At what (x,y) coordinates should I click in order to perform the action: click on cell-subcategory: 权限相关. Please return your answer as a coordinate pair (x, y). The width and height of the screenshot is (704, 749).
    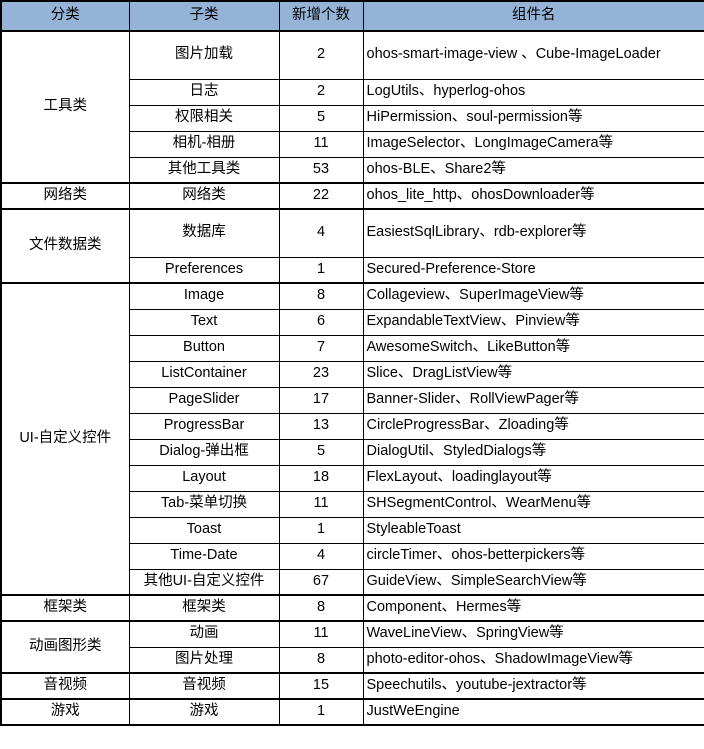
    Looking at the image, I should click on (204, 118).